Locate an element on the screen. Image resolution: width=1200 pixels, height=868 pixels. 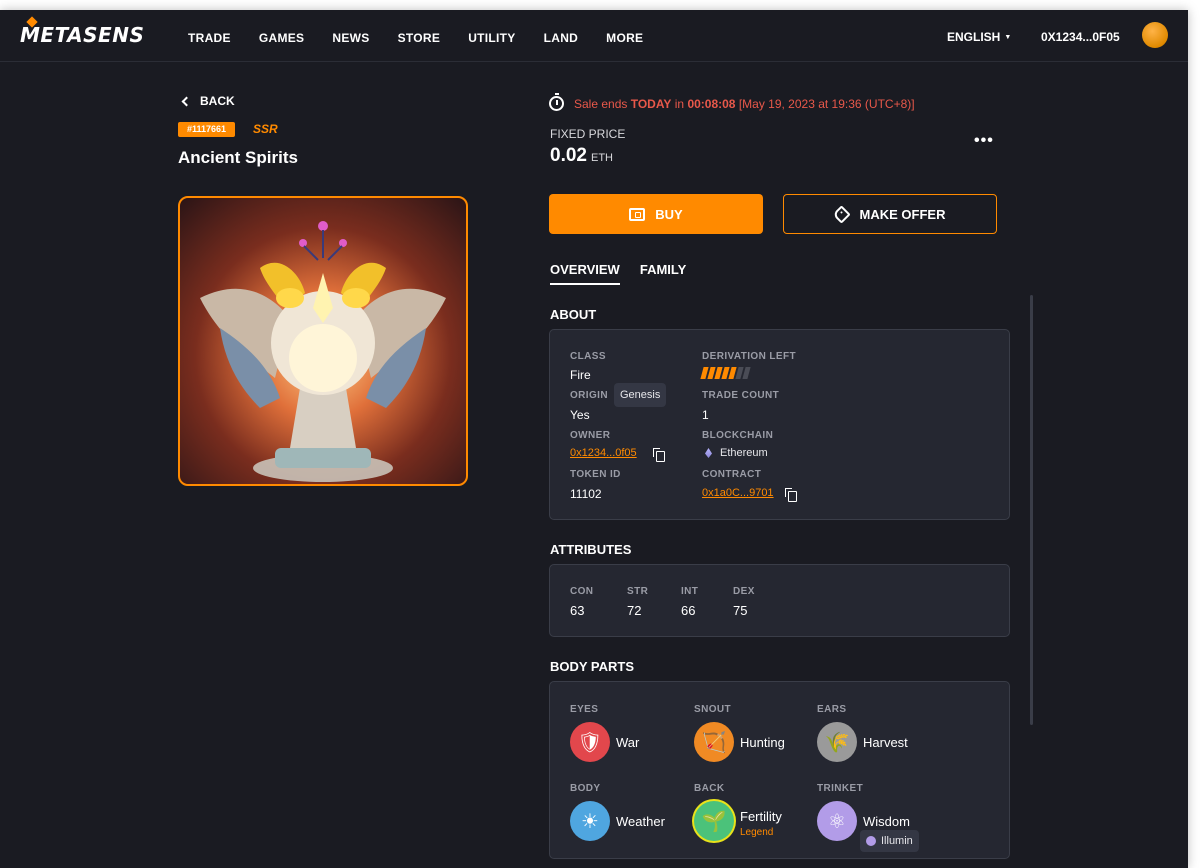
sale-deadline: [May 19, 2023 at 19:36 (UTC+8)] is located at coordinates (826, 103).